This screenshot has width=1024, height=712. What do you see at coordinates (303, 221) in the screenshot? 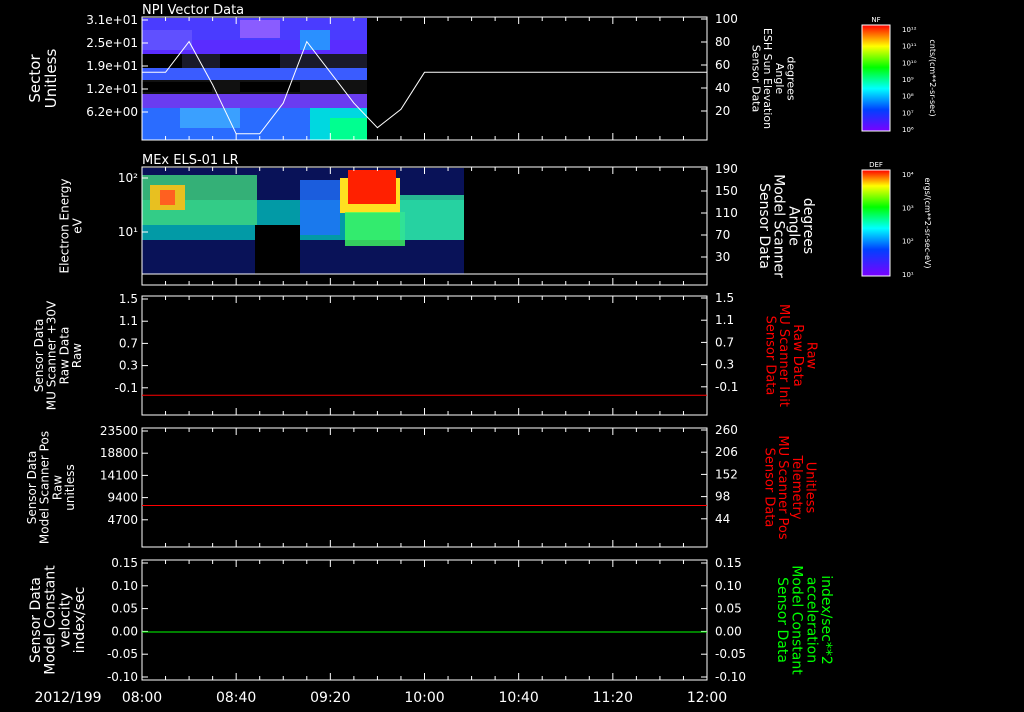
I see `panel2-heatmap` at bounding box center [303, 221].